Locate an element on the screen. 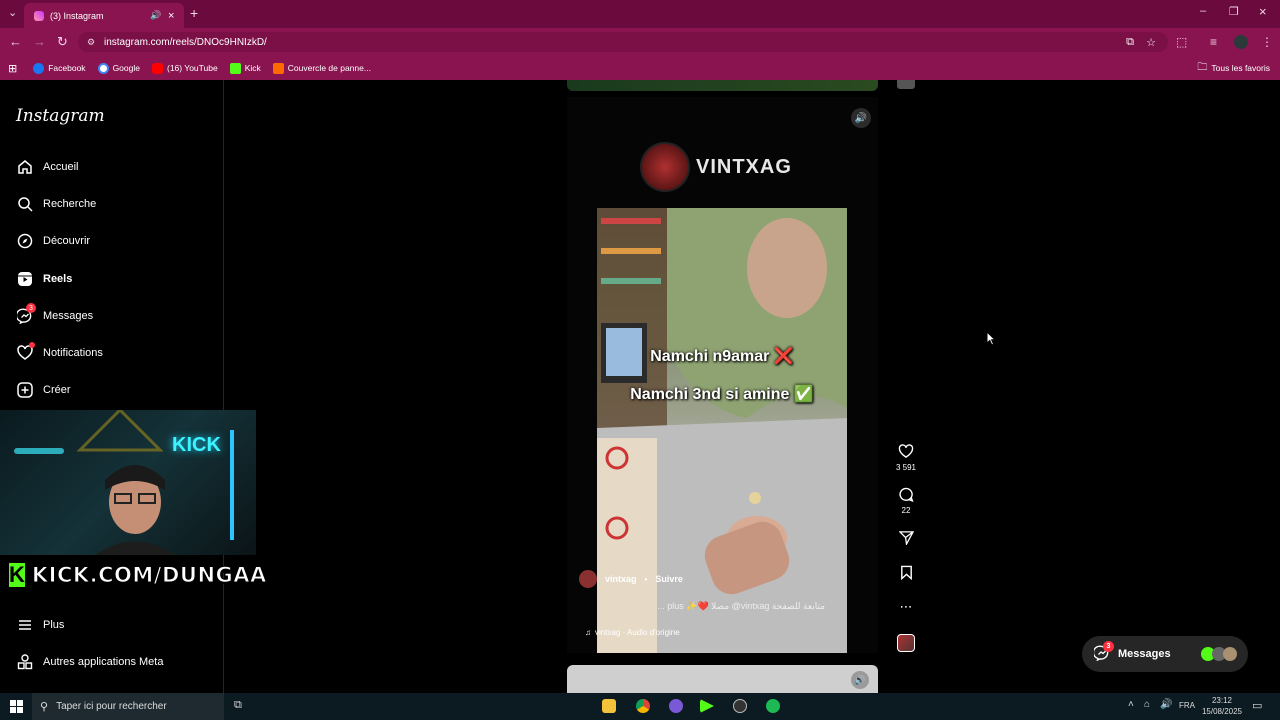 Image resolution: width=1280 pixels, height=720 pixels. windows-start-icon is located at coordinates (16, 706).